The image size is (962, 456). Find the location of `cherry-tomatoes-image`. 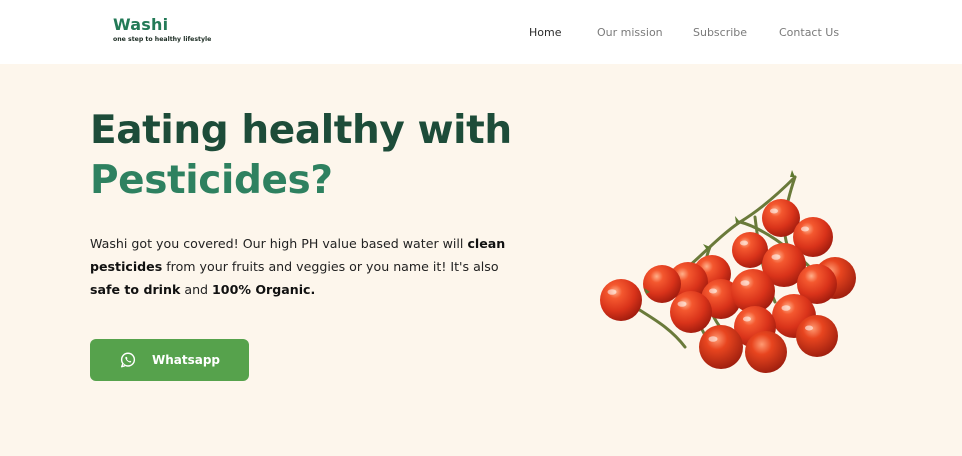

cherry-tomatoes-image is located at coordinates (728, 271).